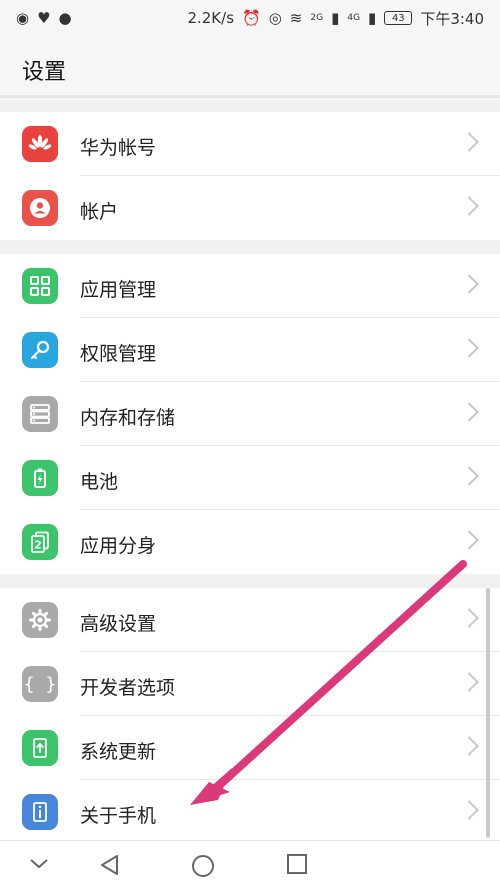 The image size is (500, 890). I want to click on eye-icon: ◎, so click(275, 18).